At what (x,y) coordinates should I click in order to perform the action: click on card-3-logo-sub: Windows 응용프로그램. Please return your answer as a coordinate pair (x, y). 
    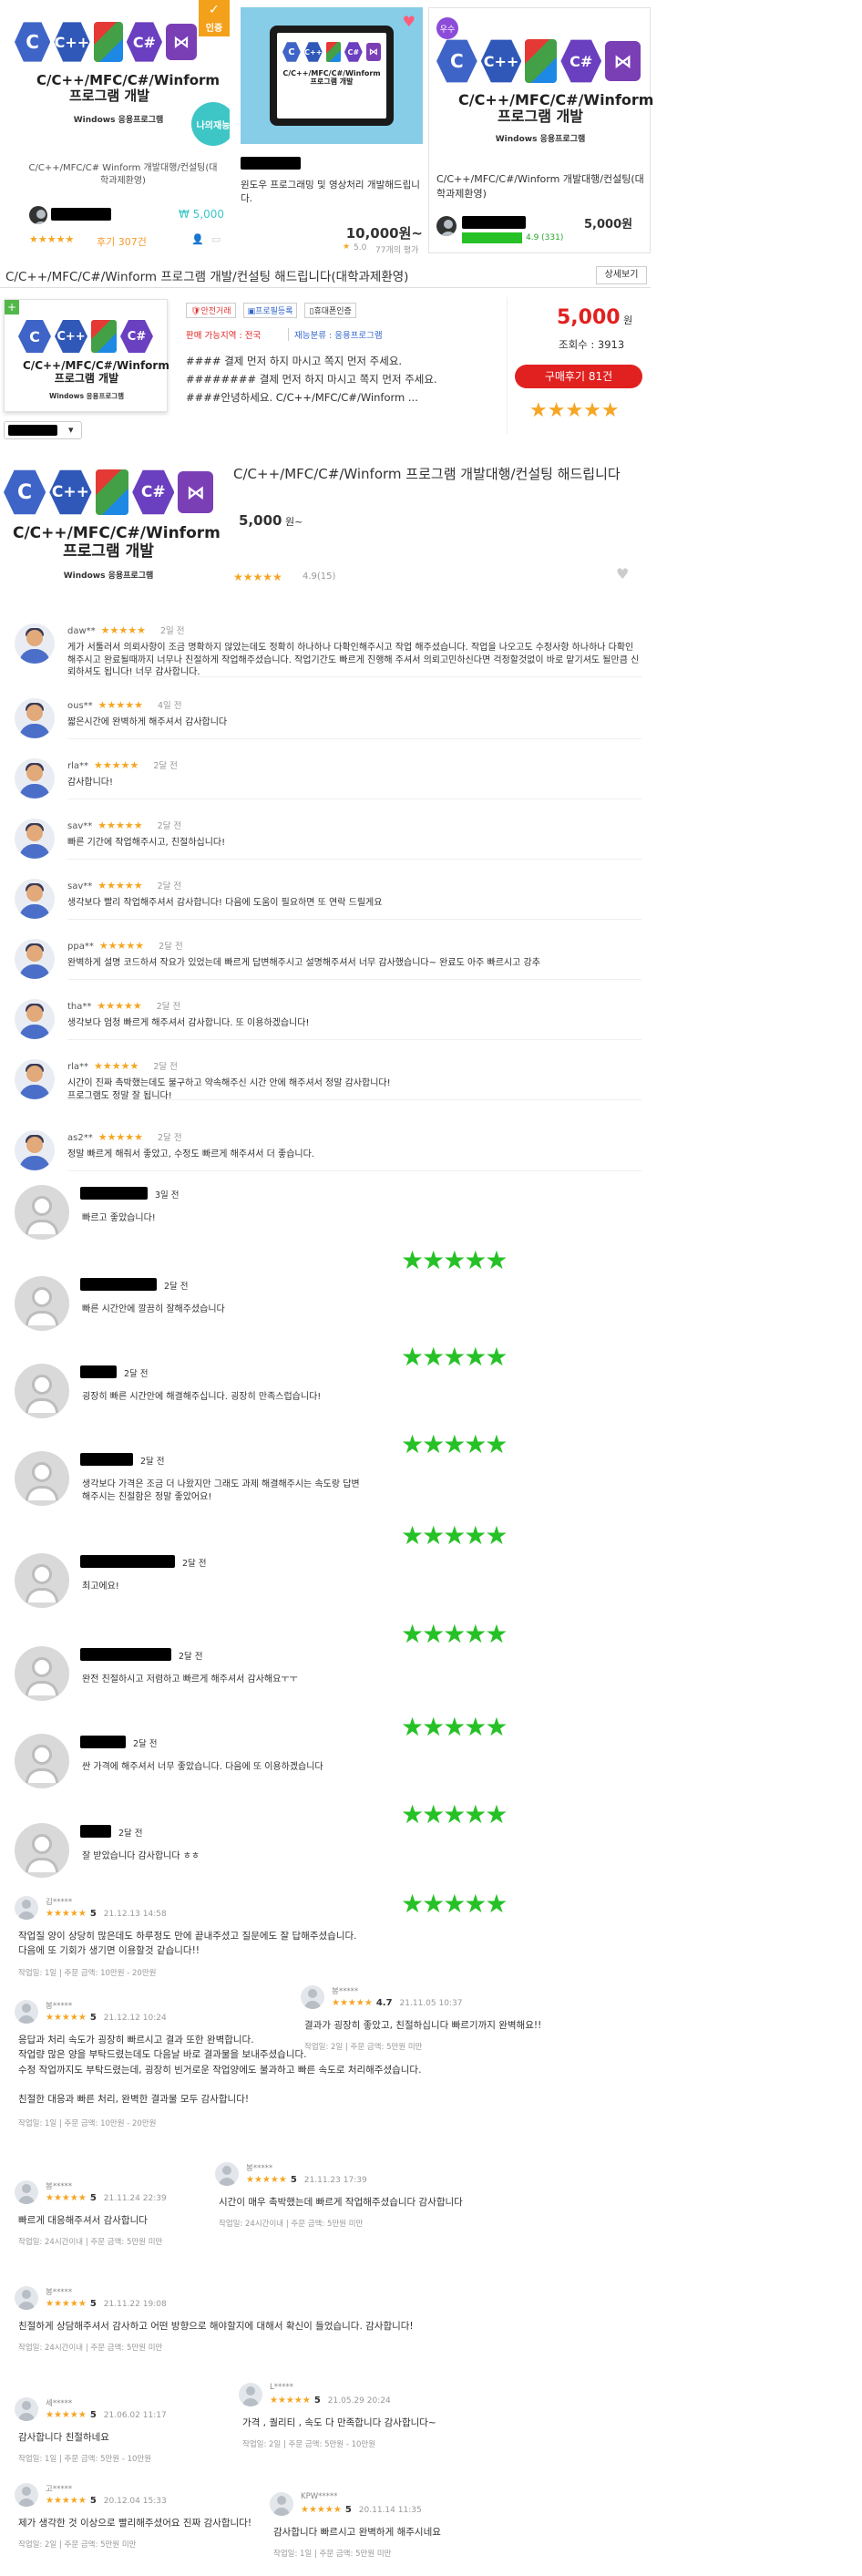
    Looking at the image, I should click on (540, 139).